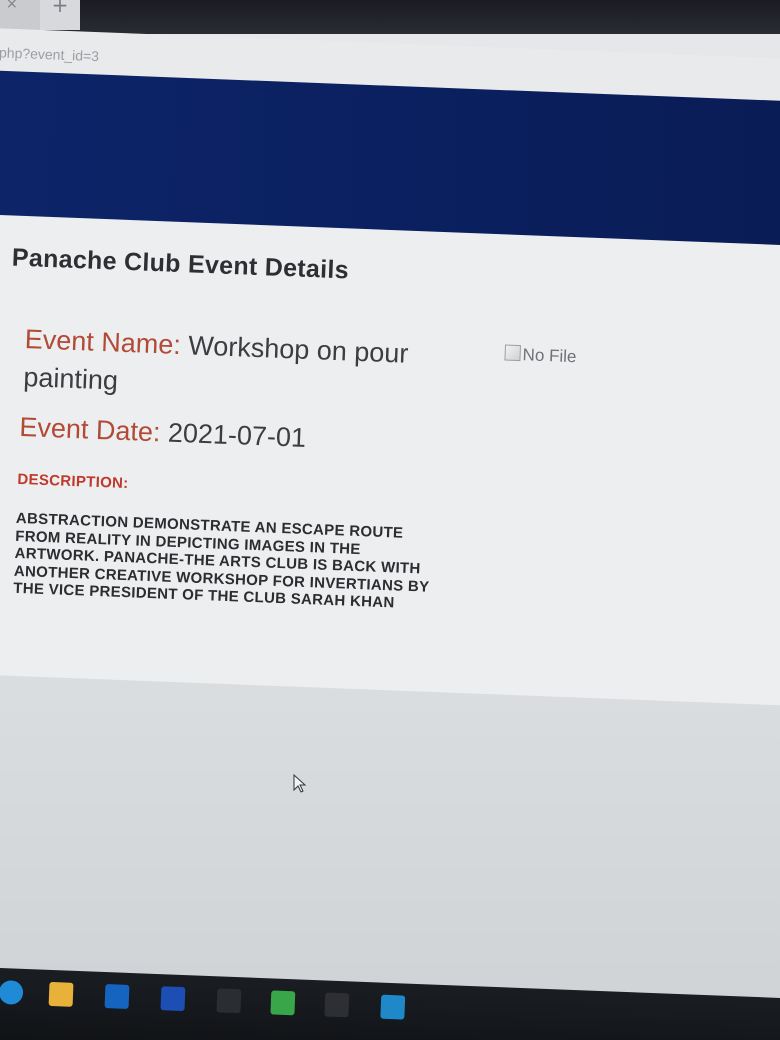 The width and height of the screenshot is (780, 1040). Describe the element at coordinates (49, 54) in the screenshot. I see `url-text: php?event_id=3` at that location.